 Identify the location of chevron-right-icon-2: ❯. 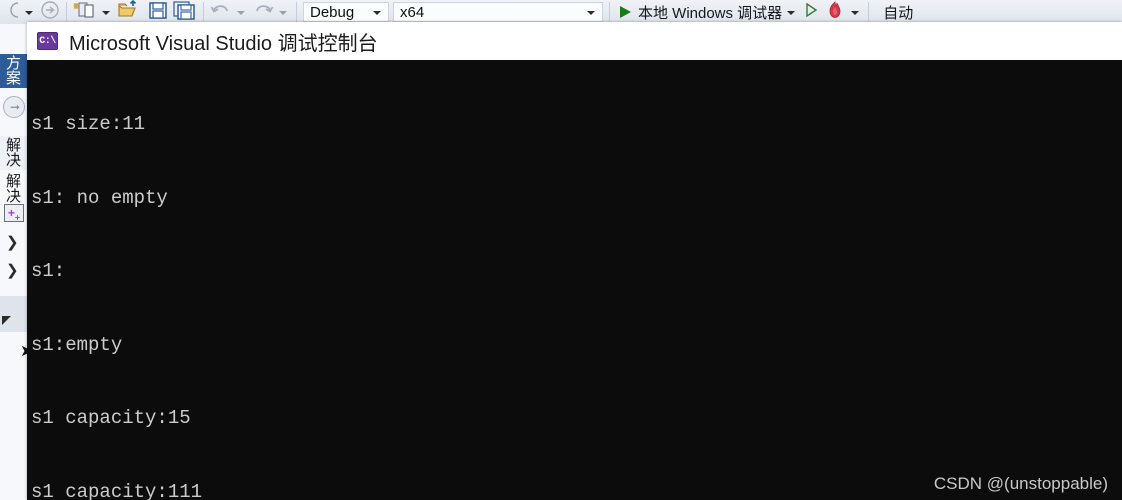
(12, 270).